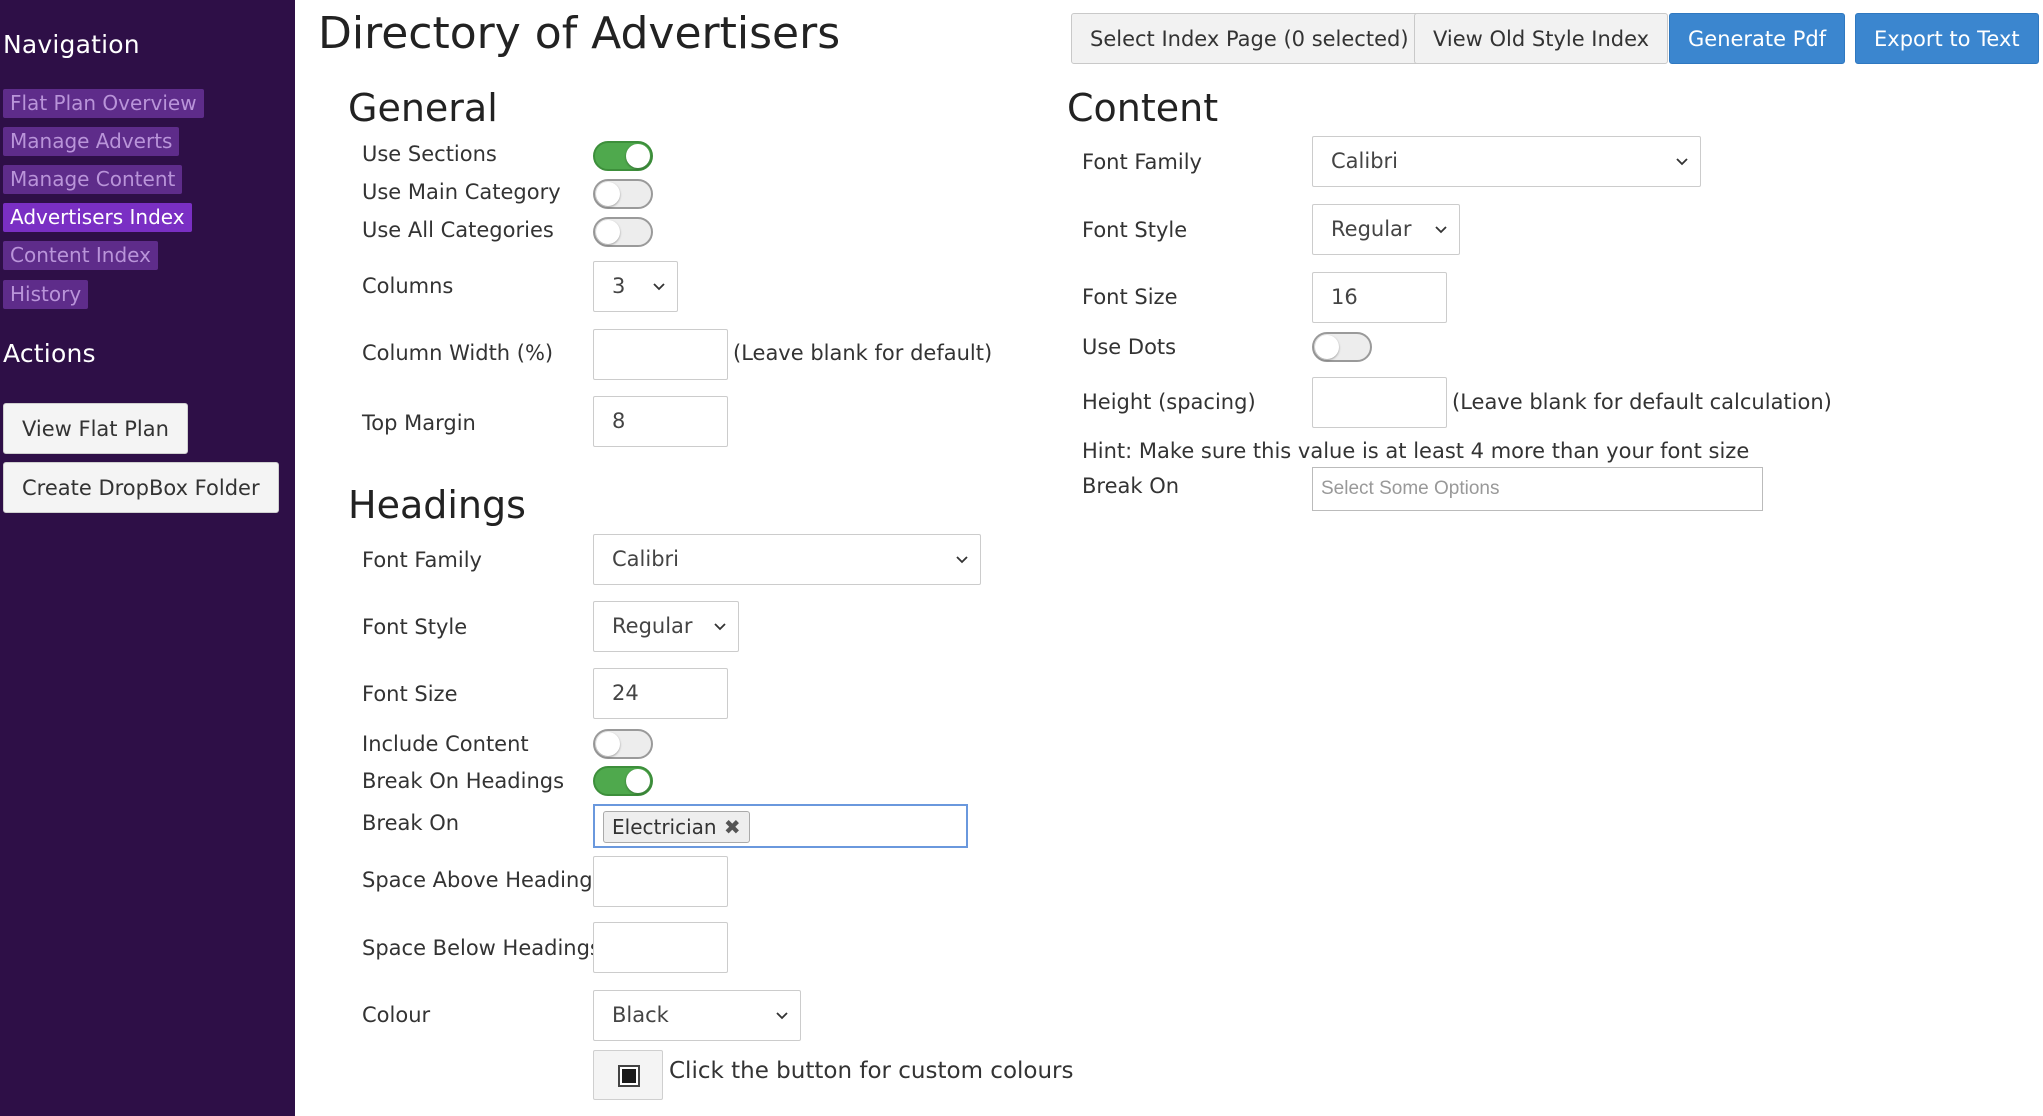 This screenshot has height=1116, width=2043. I want to click on headings-font-style-select: Regular, so click(666, 626).